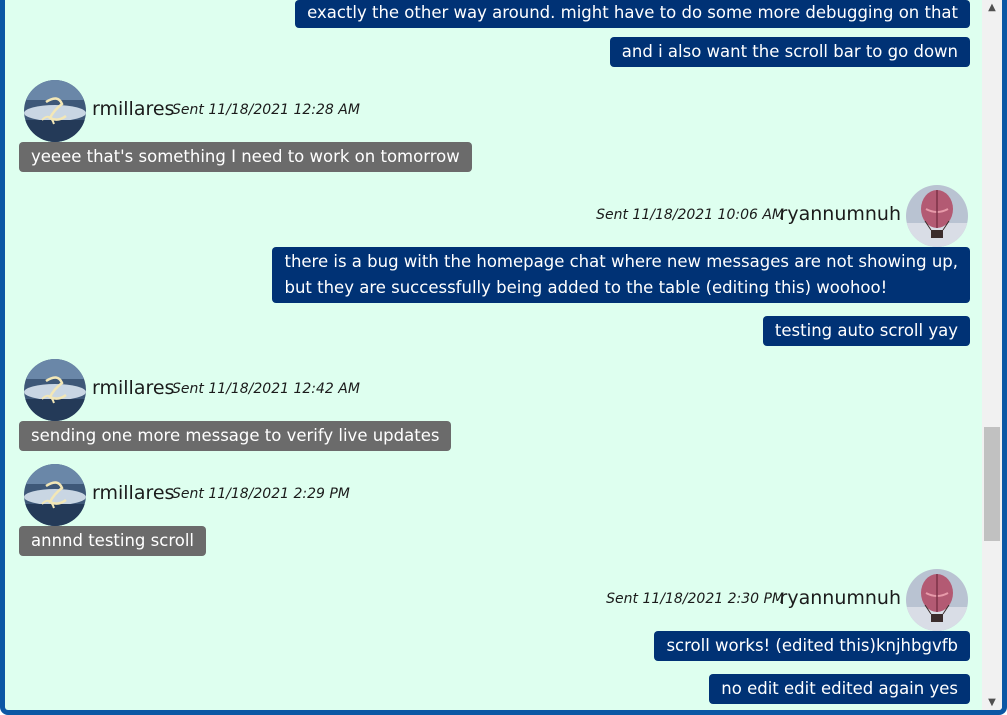 The height and width of the screenshot is (715, 1007). I want to click on message-text: scroll works! (edited this)knjhbgvfb, so click(812, 645).